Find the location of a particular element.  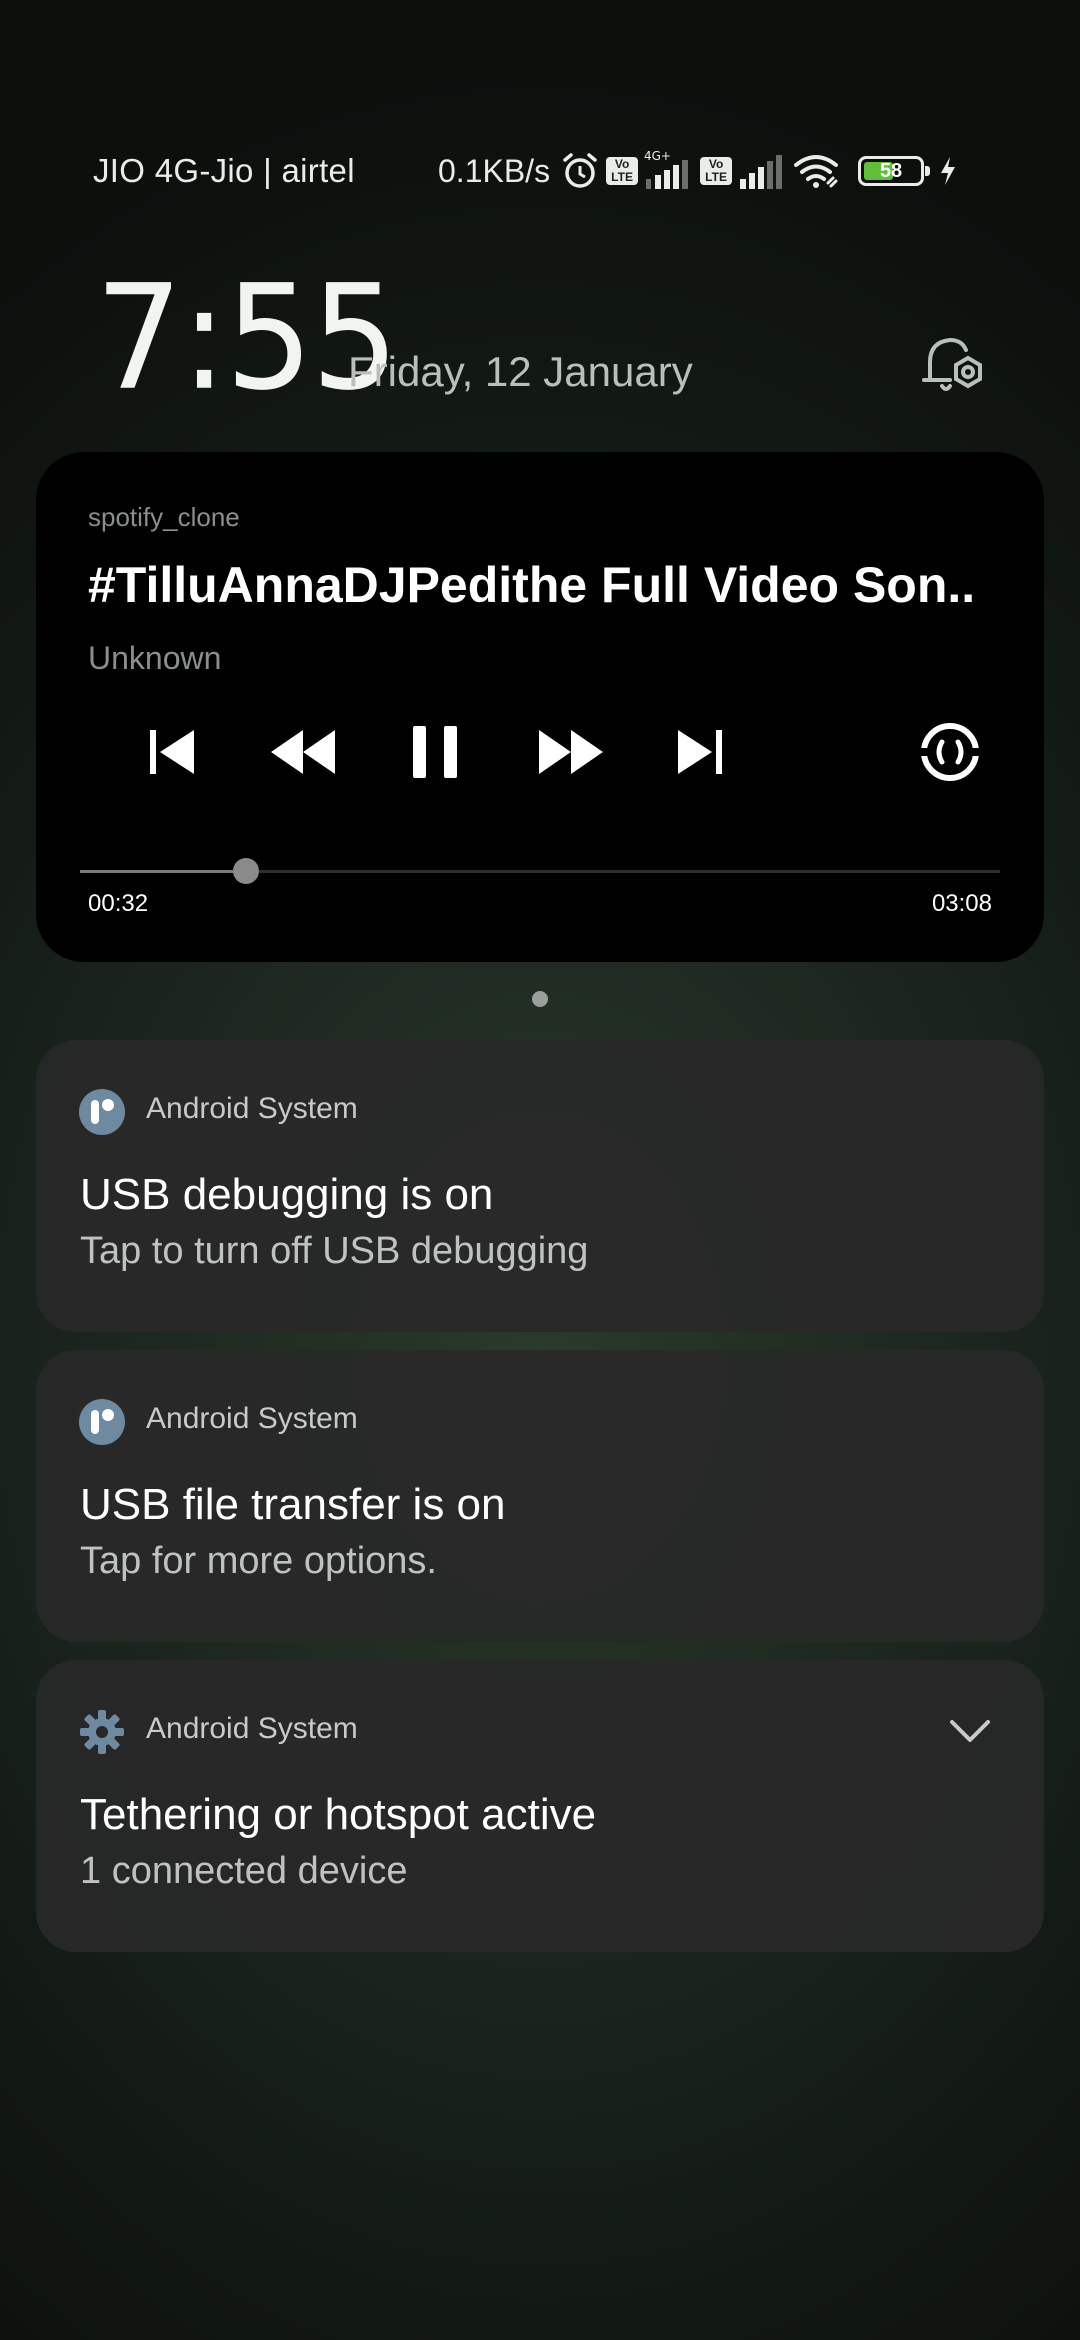

volte-icon-2: Vo LTE is located at coordinates (716, 171).